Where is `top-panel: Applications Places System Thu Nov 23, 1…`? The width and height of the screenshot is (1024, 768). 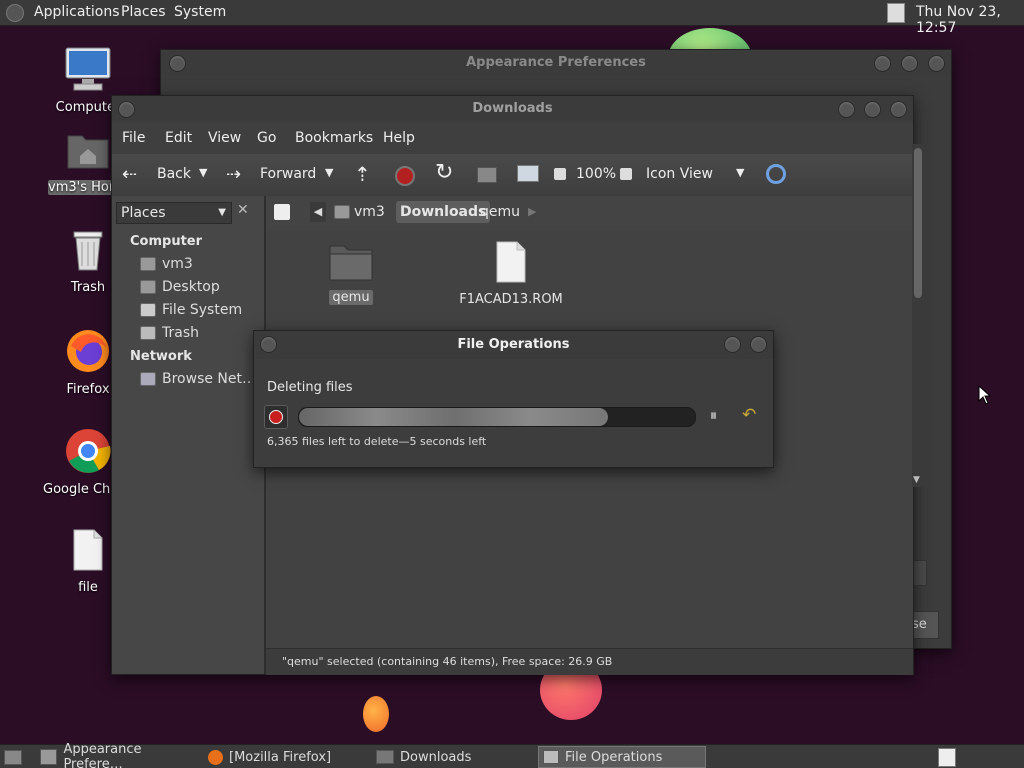
top-panel: Applications Places System Thu Nov 23, 1… is located at coordinates (512, 18).